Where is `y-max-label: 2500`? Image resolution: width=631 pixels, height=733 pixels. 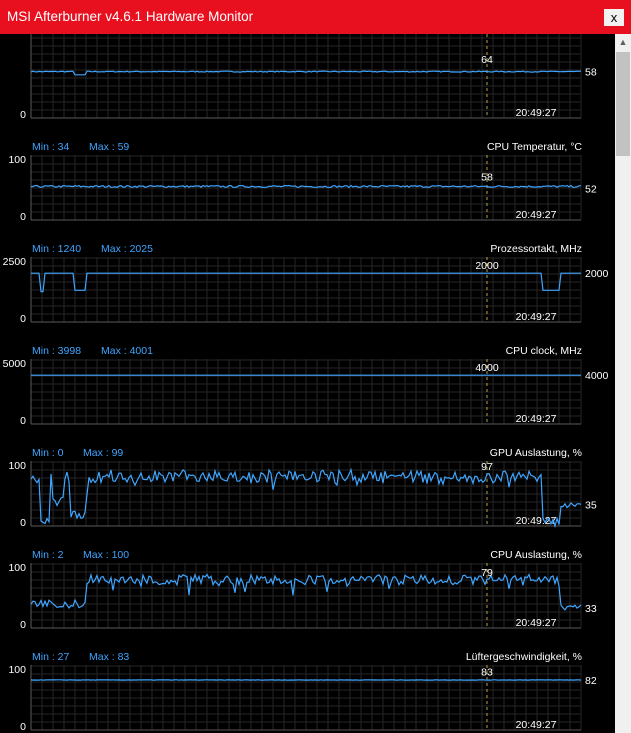 y-max-label: 2500 is located at coordinates (15, 262).